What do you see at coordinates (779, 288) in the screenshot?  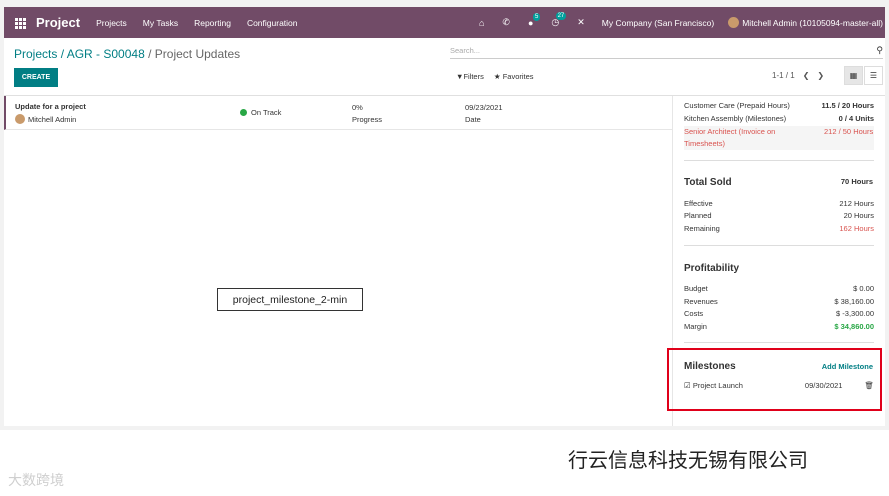 I see `profit-row: Budget $ 0.00` at bounding box center [779, 288].